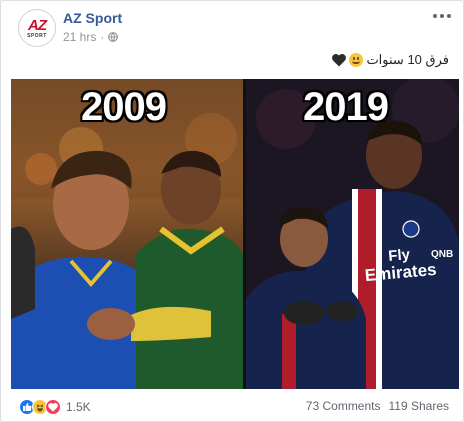 The image size is (464, 422). Describe the element at coordinates (442, 16) in the screenshot. I see `more-options-icon` at that location.